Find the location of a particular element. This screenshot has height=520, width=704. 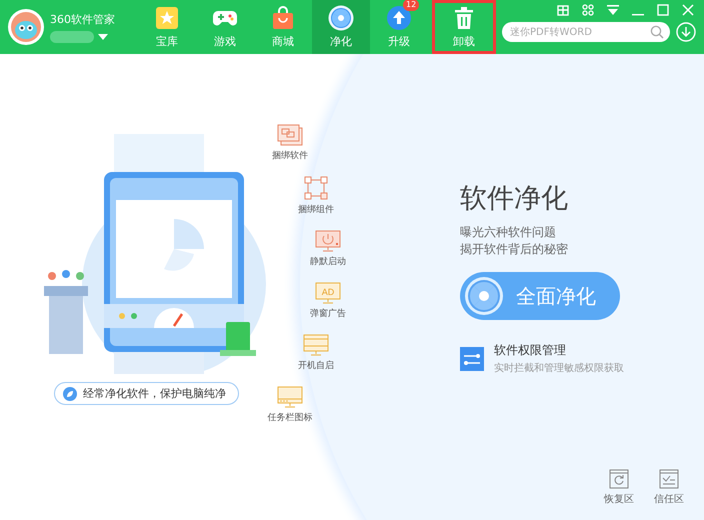

gamepad-icon is located at coordinates (225, 18).